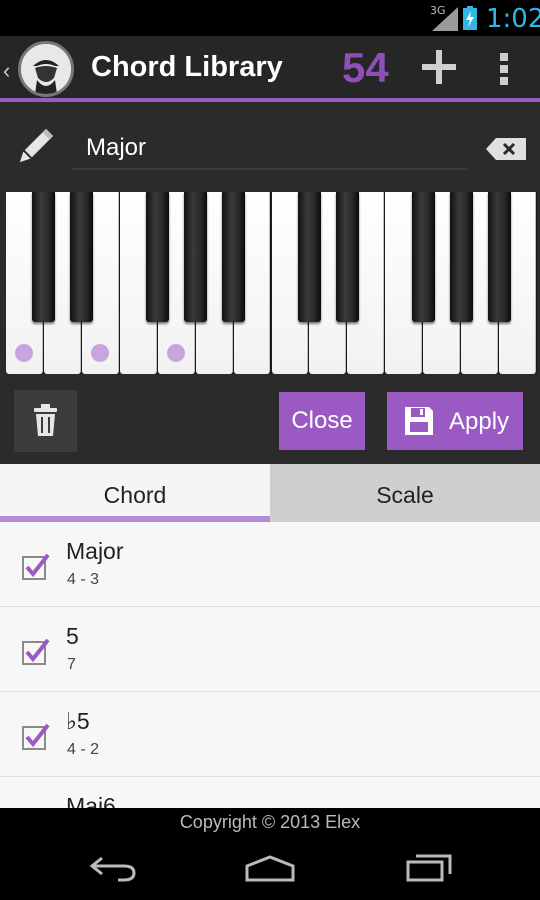  What do you see at coordinates (270, 822) in the screenshot?
I see `copyright-text: Copyright © 2013 Elex` at bounding box center [270, 822].